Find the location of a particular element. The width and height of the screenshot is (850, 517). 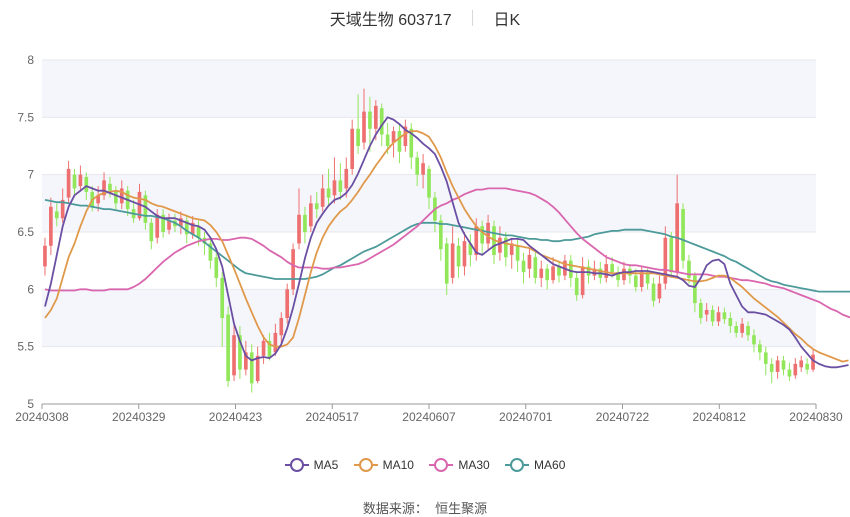

legend-item-ma30: MA30 is located at coordinates (459, 465).